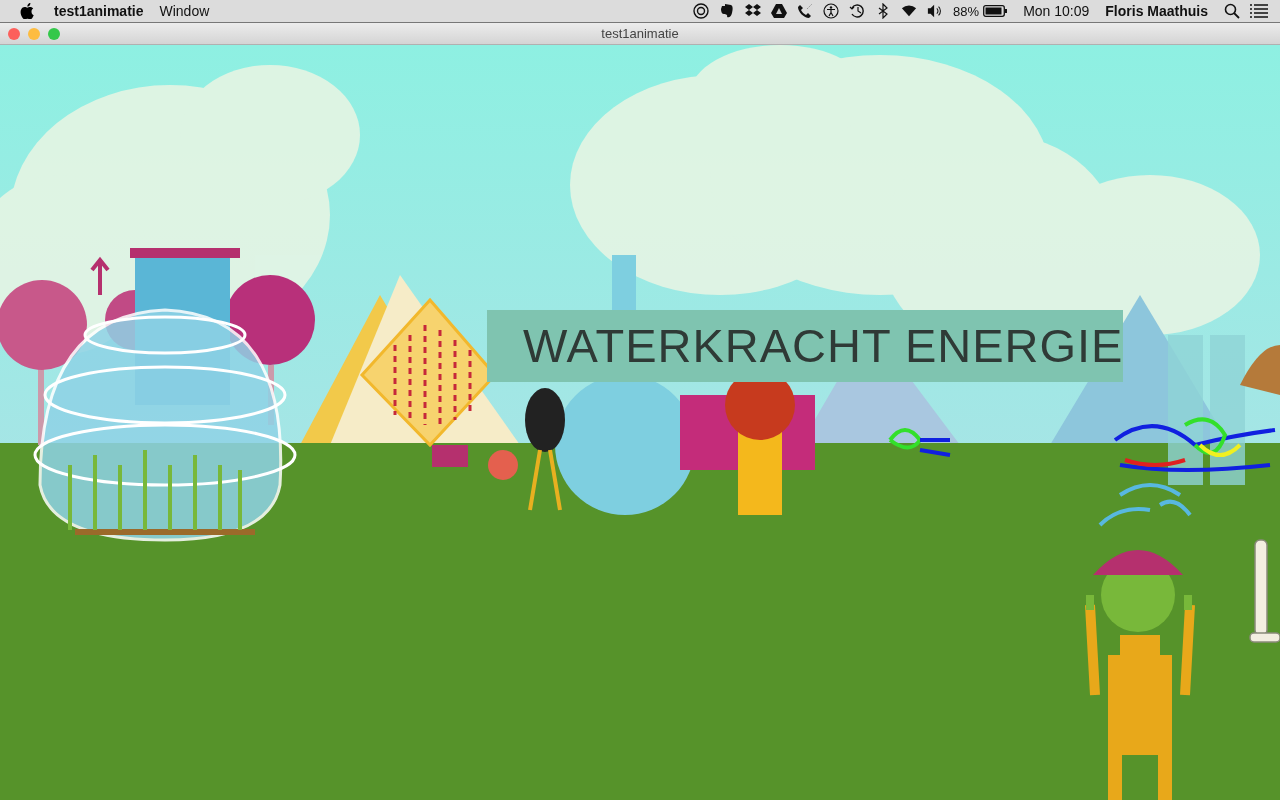 The width and height of the screenshot is (1280, 800). Describe the element at coordinates (1259, 11) in the screenshot. I see `list-icon` at that location.